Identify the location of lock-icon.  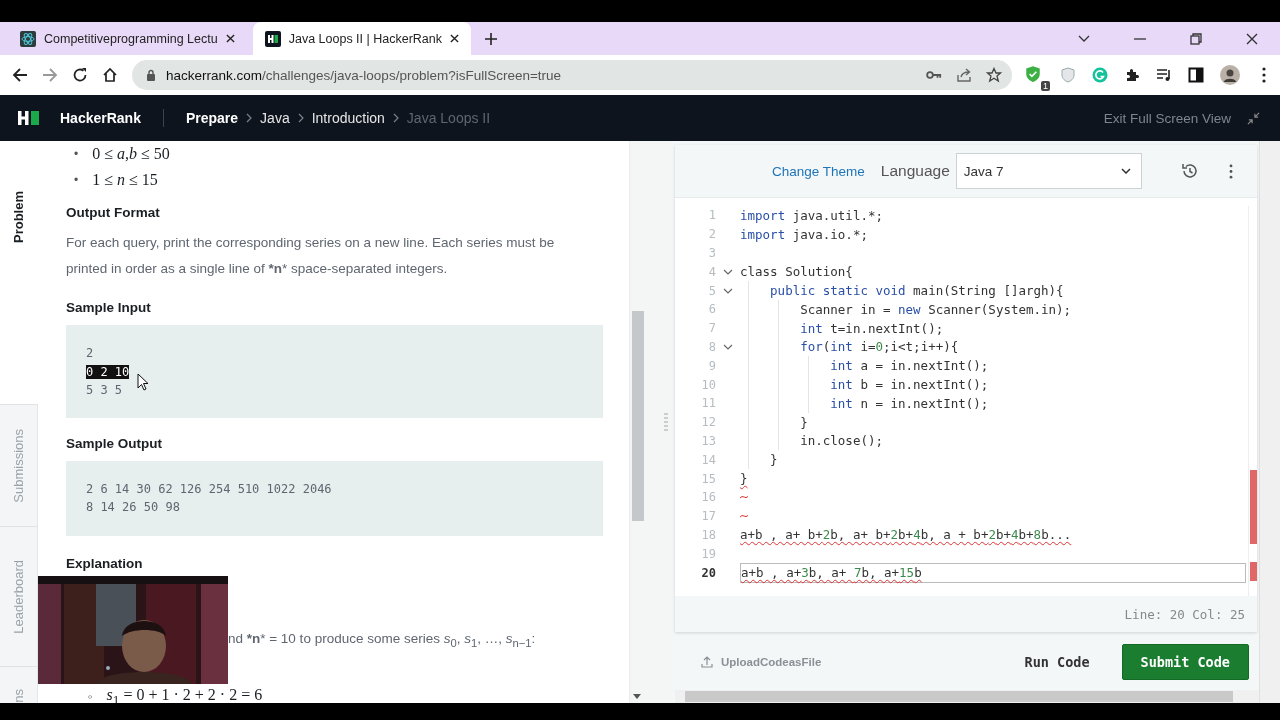
(151, 75).